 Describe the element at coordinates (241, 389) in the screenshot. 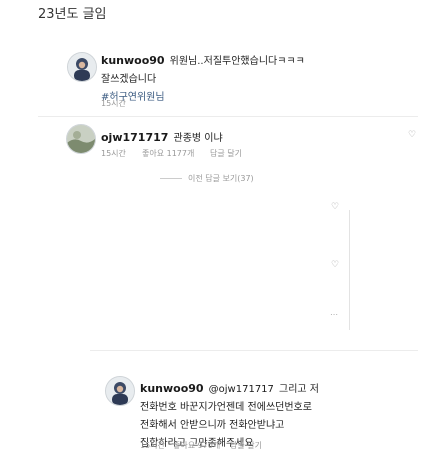

I see `mention-link: @ojw171717` at that location.